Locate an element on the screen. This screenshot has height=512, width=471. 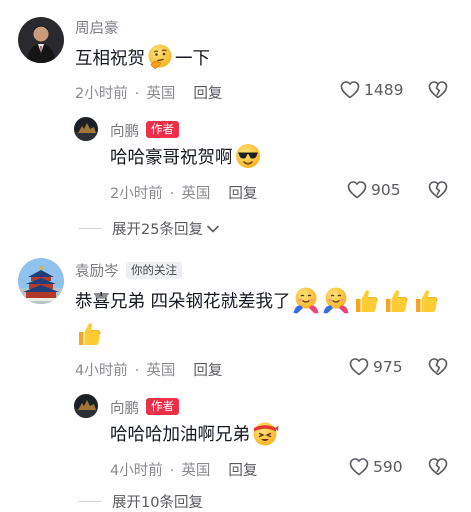
comment-text: 哈哈豪哥祝贺啊 is located at coordinates (186, 158).